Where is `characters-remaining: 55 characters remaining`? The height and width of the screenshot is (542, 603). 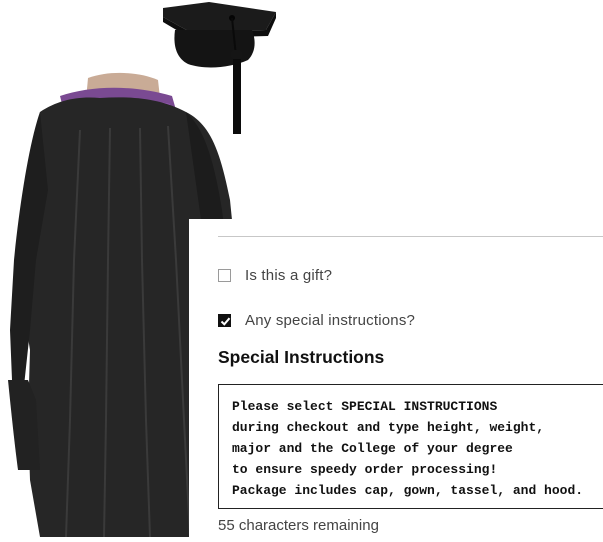
characters-remaining: 55 characters remaining is located at coordinates (298, 525).